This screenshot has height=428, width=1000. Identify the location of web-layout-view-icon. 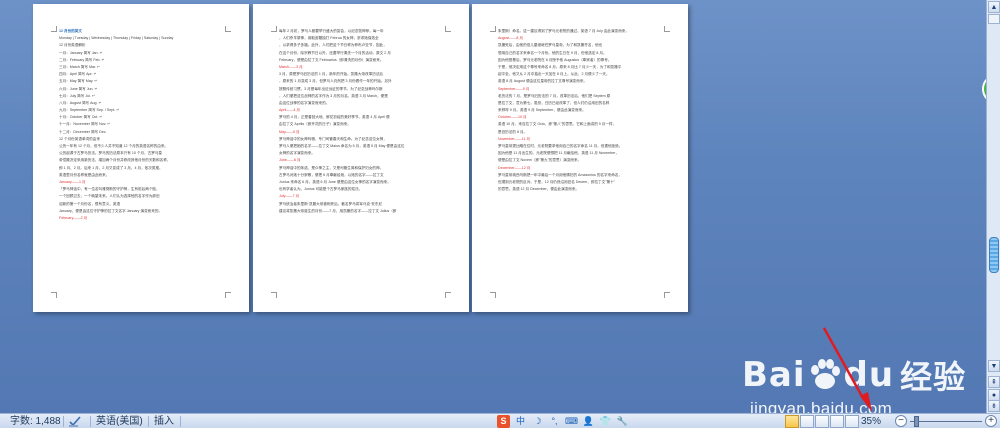
(822, 421).